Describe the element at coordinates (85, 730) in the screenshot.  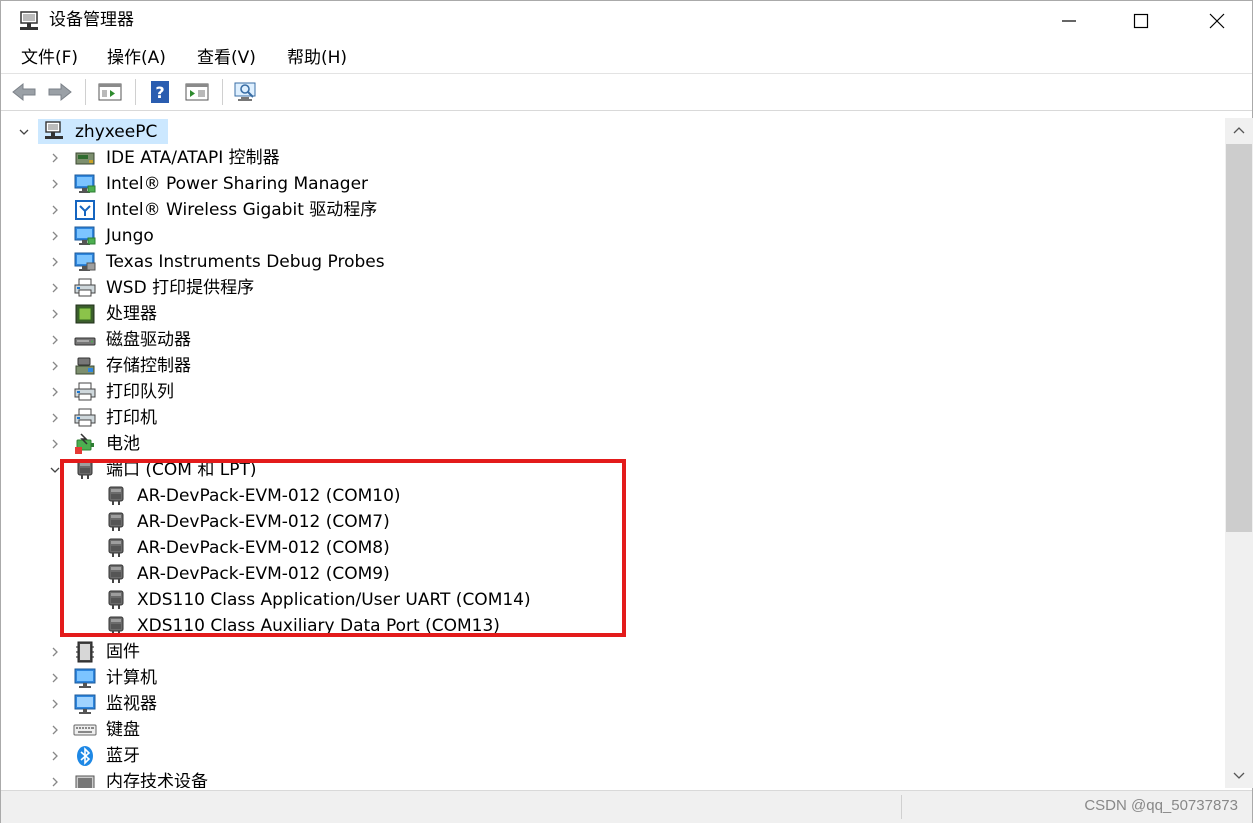
I see `keyboard-icon` at that location.